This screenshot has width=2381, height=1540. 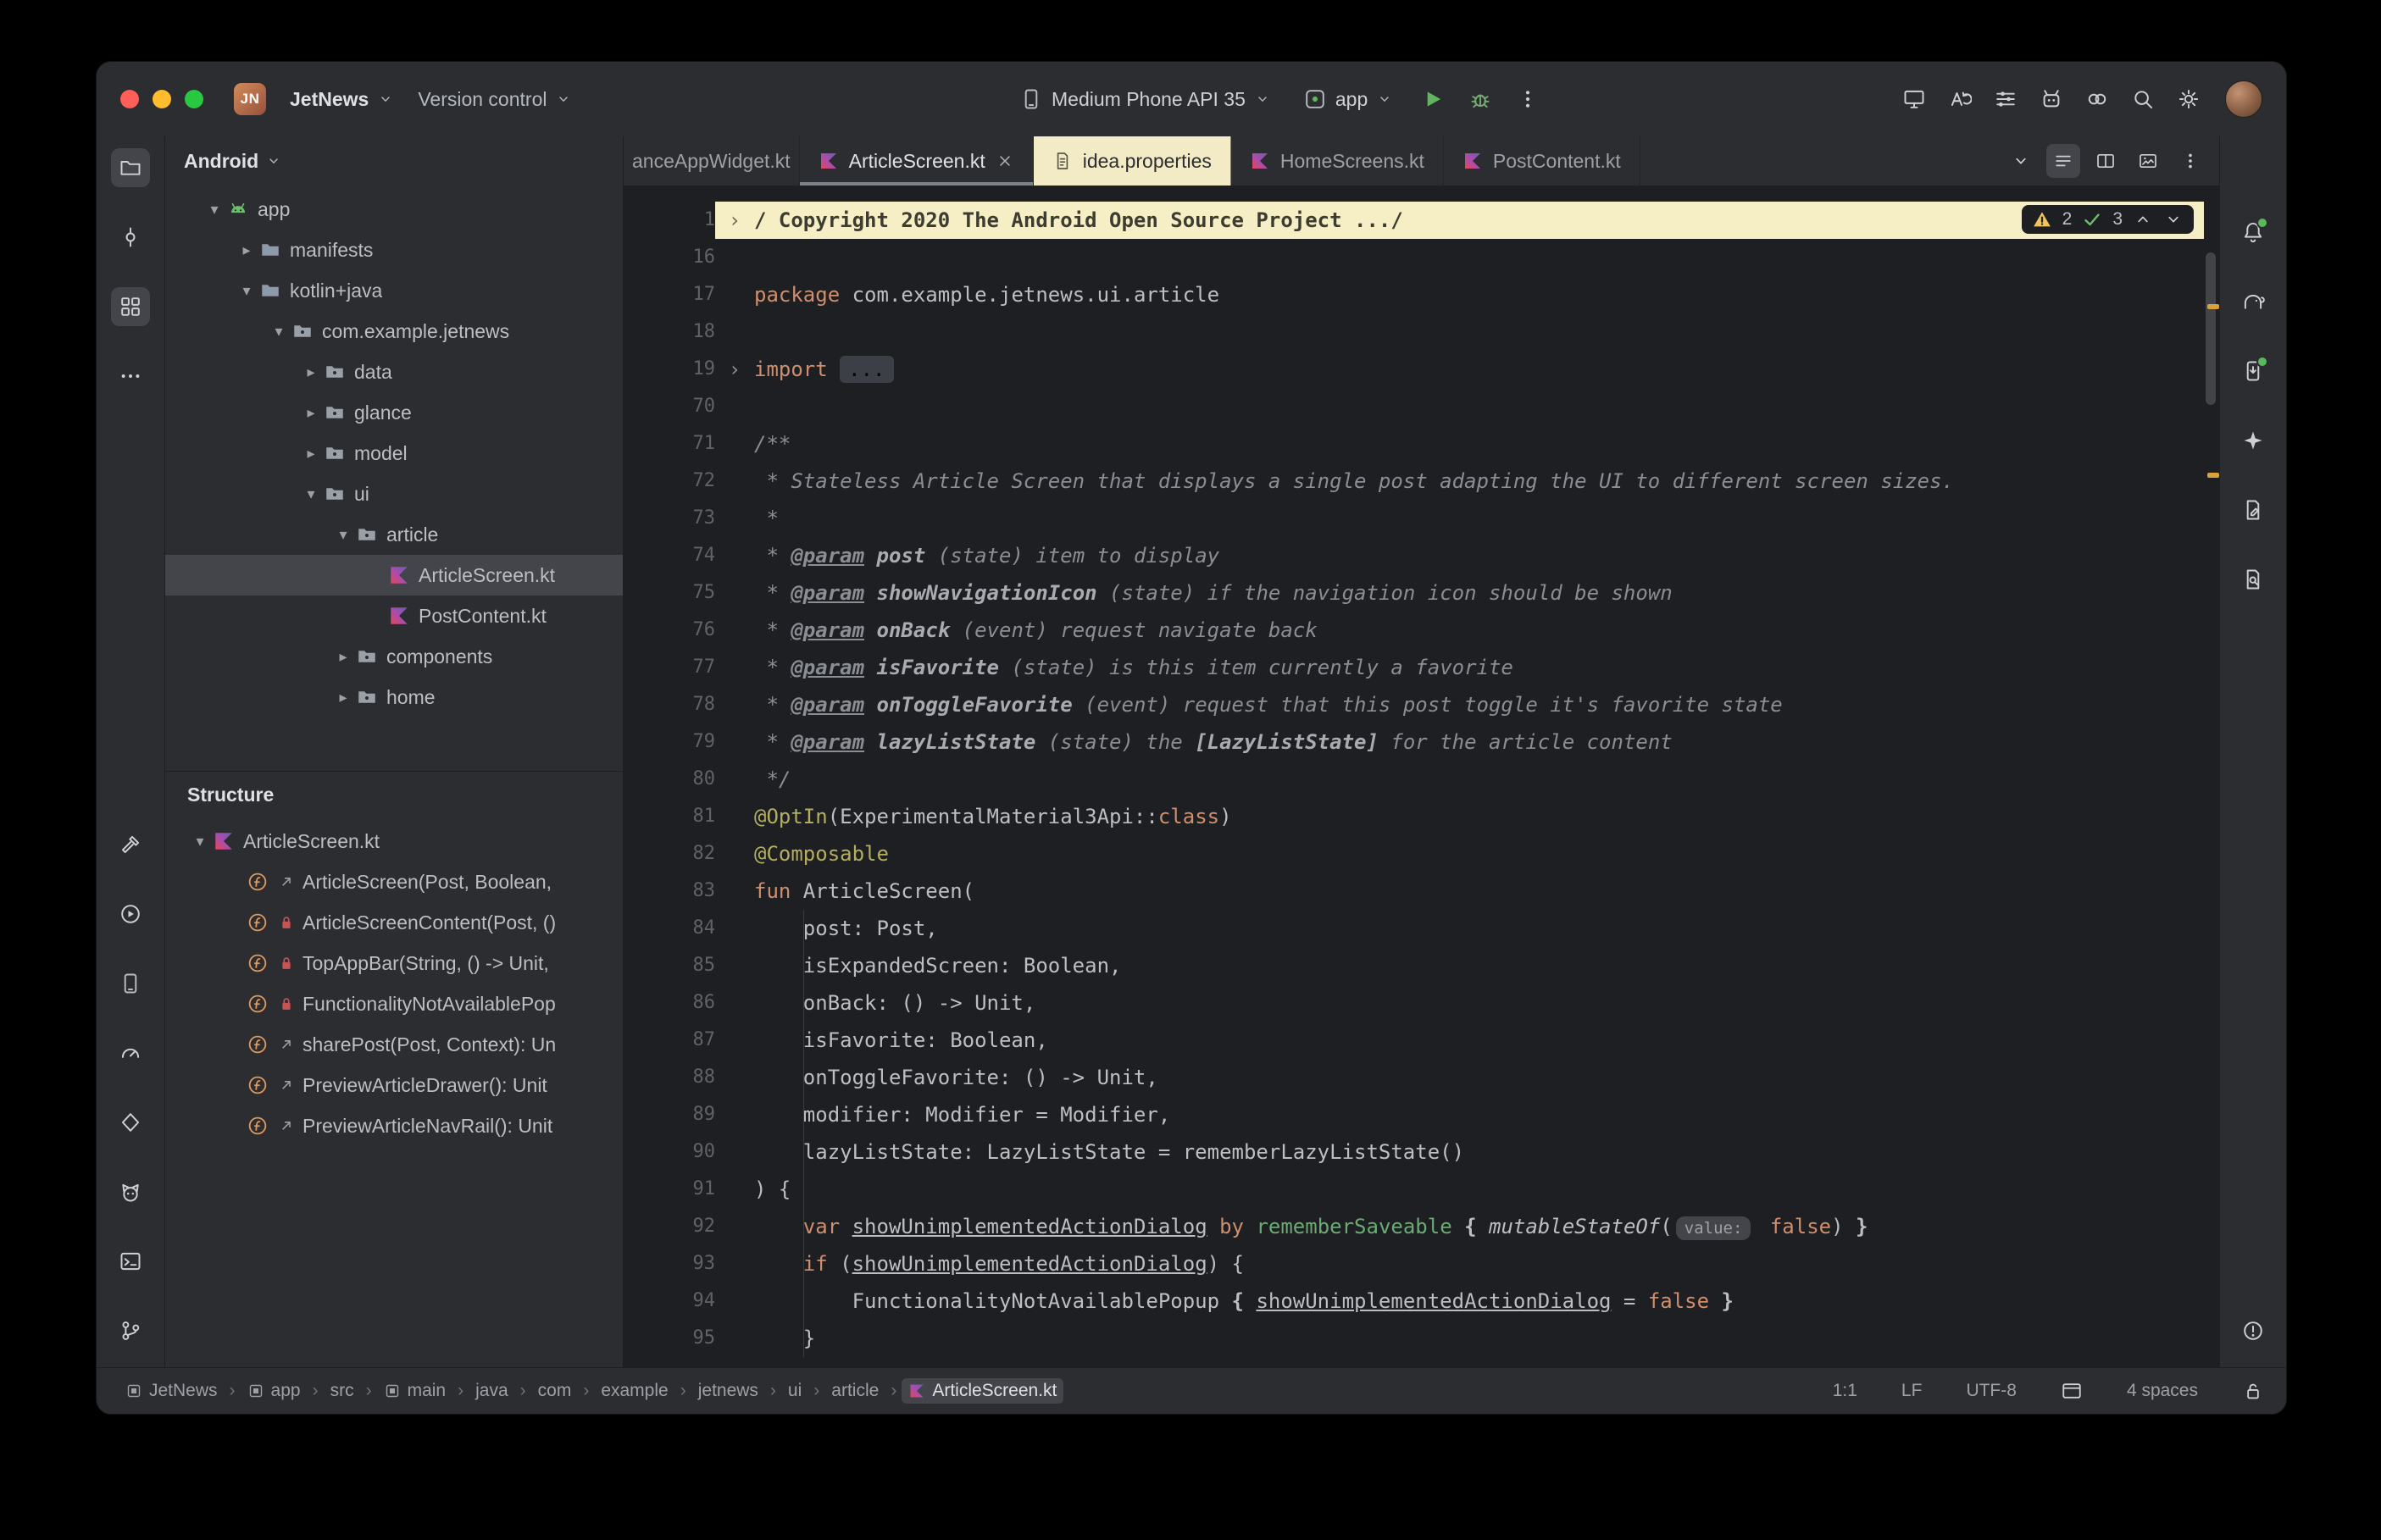 I want to click on structure-item-functionalitynotavailablepop: FunctionalityNotAvailablePop, so click(x=394, y=1003).